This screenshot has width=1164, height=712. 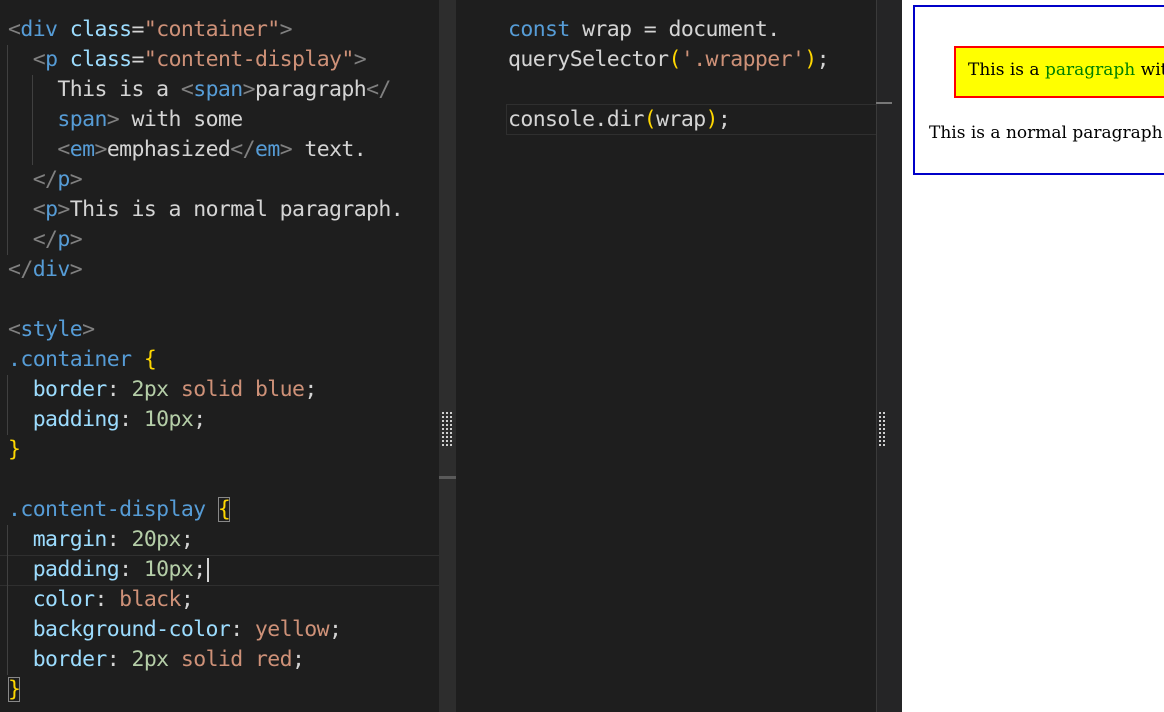 I want to click on code-token: This is a normal paragraph., so click(x=236, y=209).